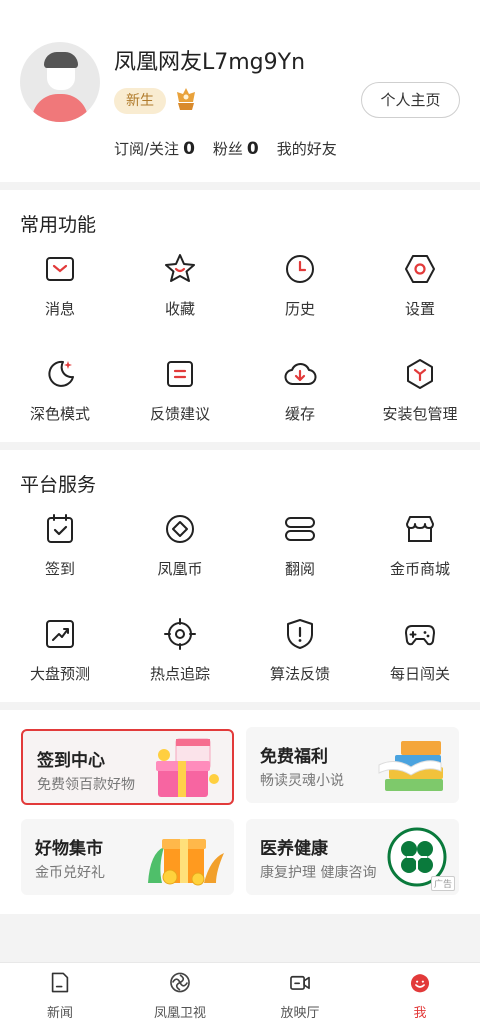 The width and height of the screenshot is (480, 1020). I want to click on news-icon, so click(60, 982).